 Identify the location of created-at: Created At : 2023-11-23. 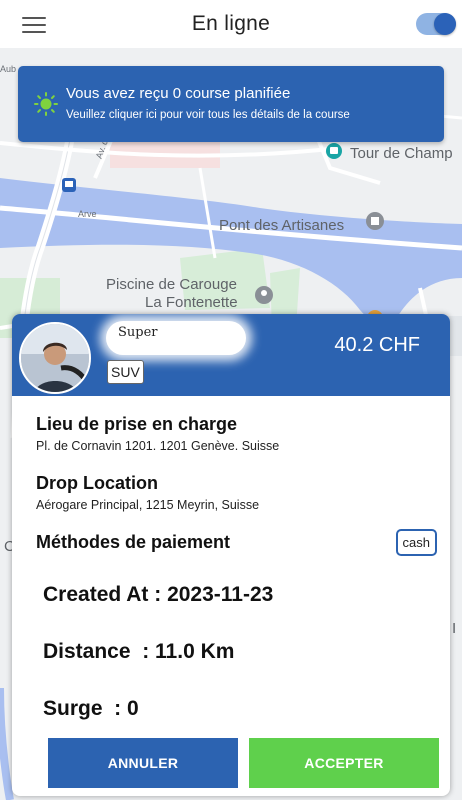
(158, 594).